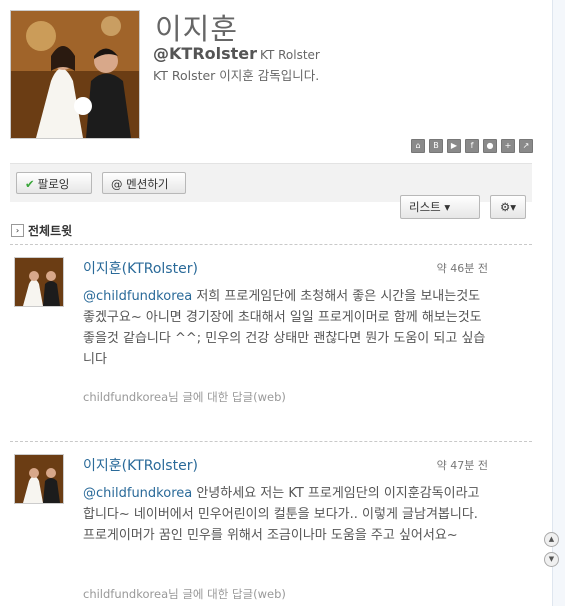 The height and width of the screenshot is (606, 565). I want to click on blog-icon: B, so click(436, 146).